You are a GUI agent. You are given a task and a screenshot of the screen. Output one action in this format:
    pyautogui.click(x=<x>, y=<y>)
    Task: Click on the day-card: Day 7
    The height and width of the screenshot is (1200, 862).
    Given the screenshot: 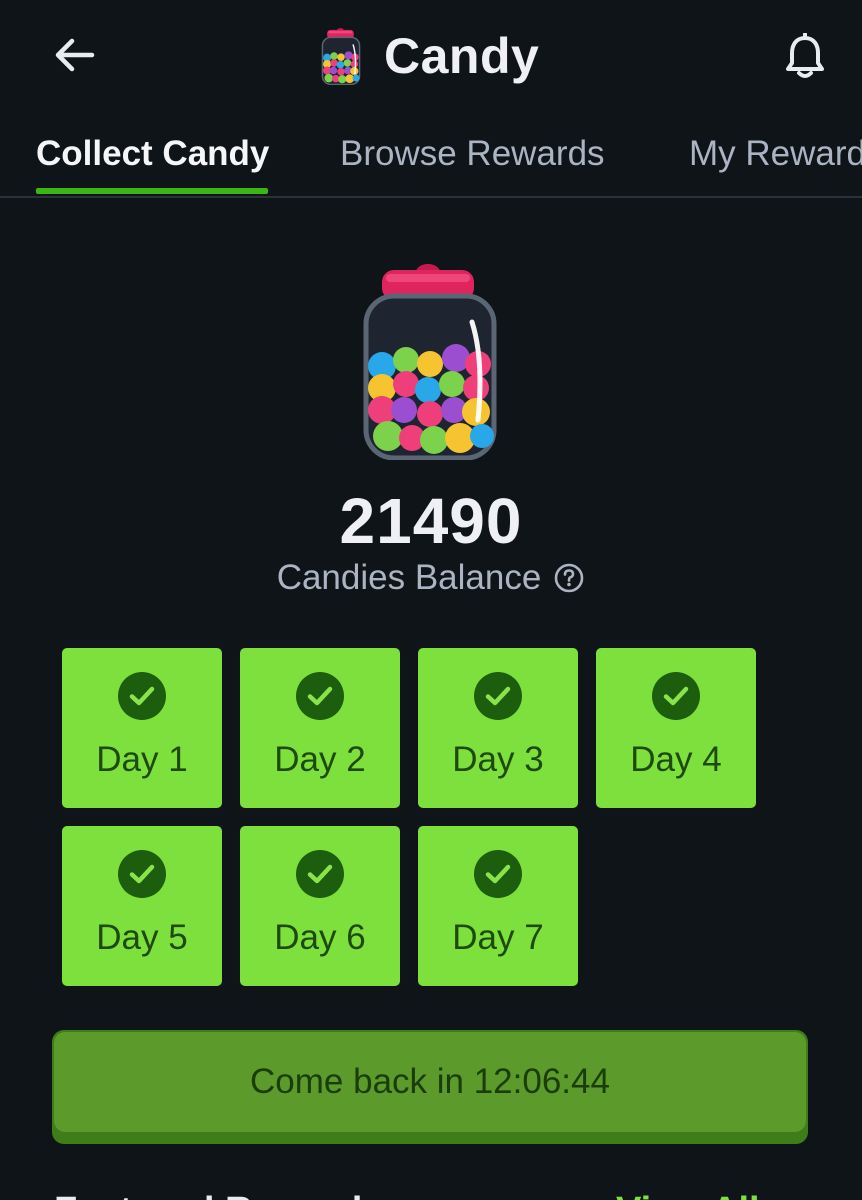 What is the action you would take?
    pyautogui.click(x=498, y=906)
    